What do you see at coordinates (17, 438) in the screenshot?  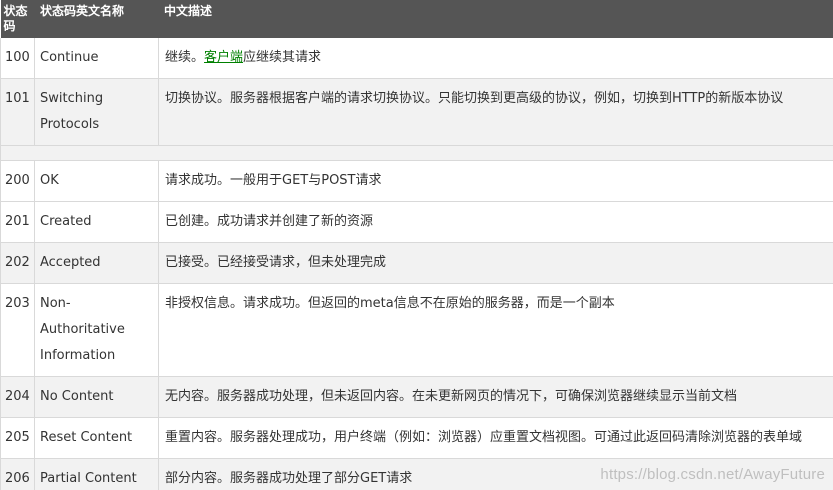 I see `status-code: 205` at bounding box center [17, 438].